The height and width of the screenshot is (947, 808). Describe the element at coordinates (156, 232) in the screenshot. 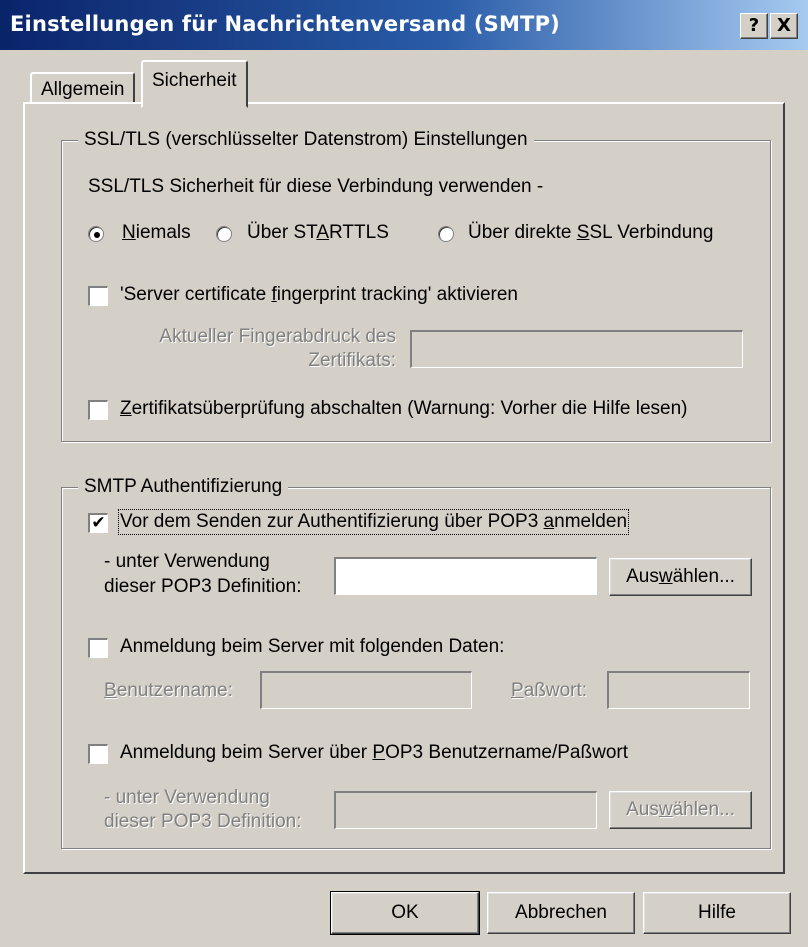

I see `radio-niemals-label: Niemals` at that location.